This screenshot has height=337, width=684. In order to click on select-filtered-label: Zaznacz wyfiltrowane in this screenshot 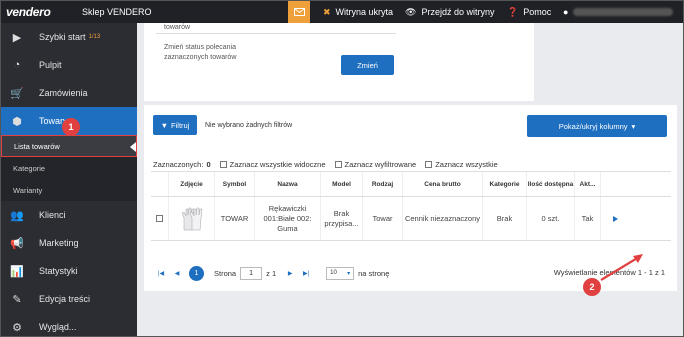, I will do `click(380, 164)`.